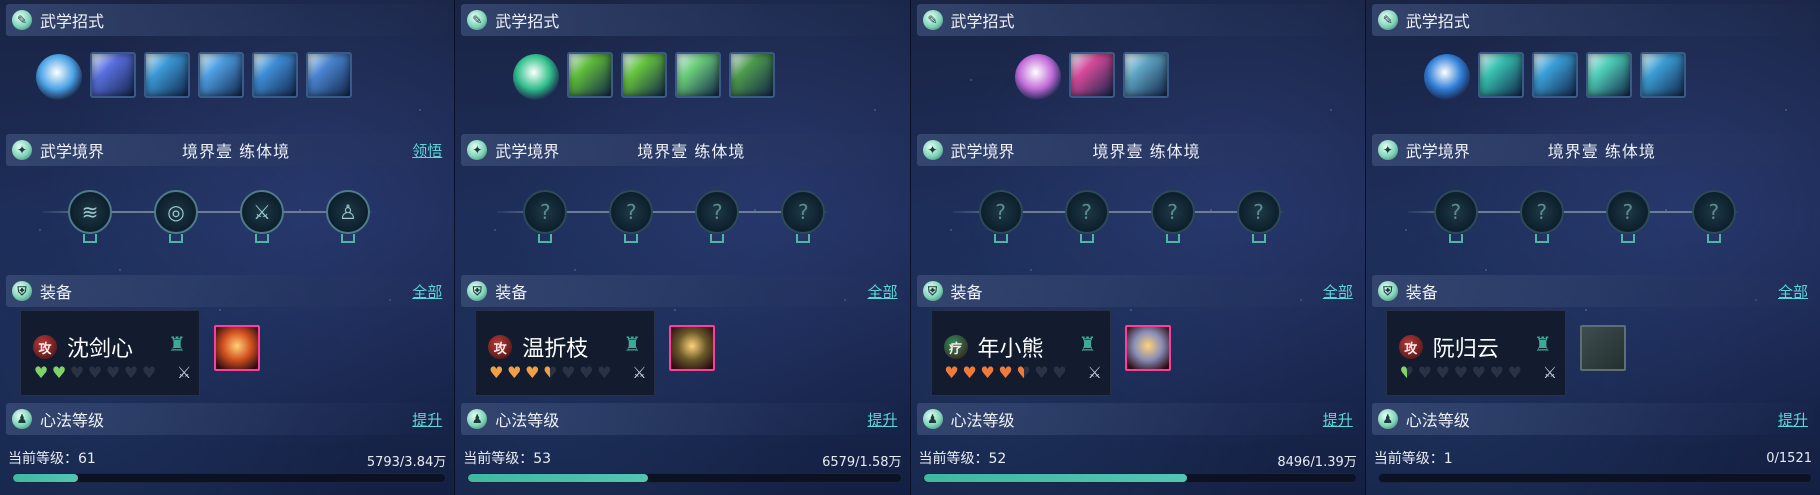 Image resolution: width=1820 pixels, height=495 pixels. I want to click on sect-emblem-icon: ♜, so click(177, 344).